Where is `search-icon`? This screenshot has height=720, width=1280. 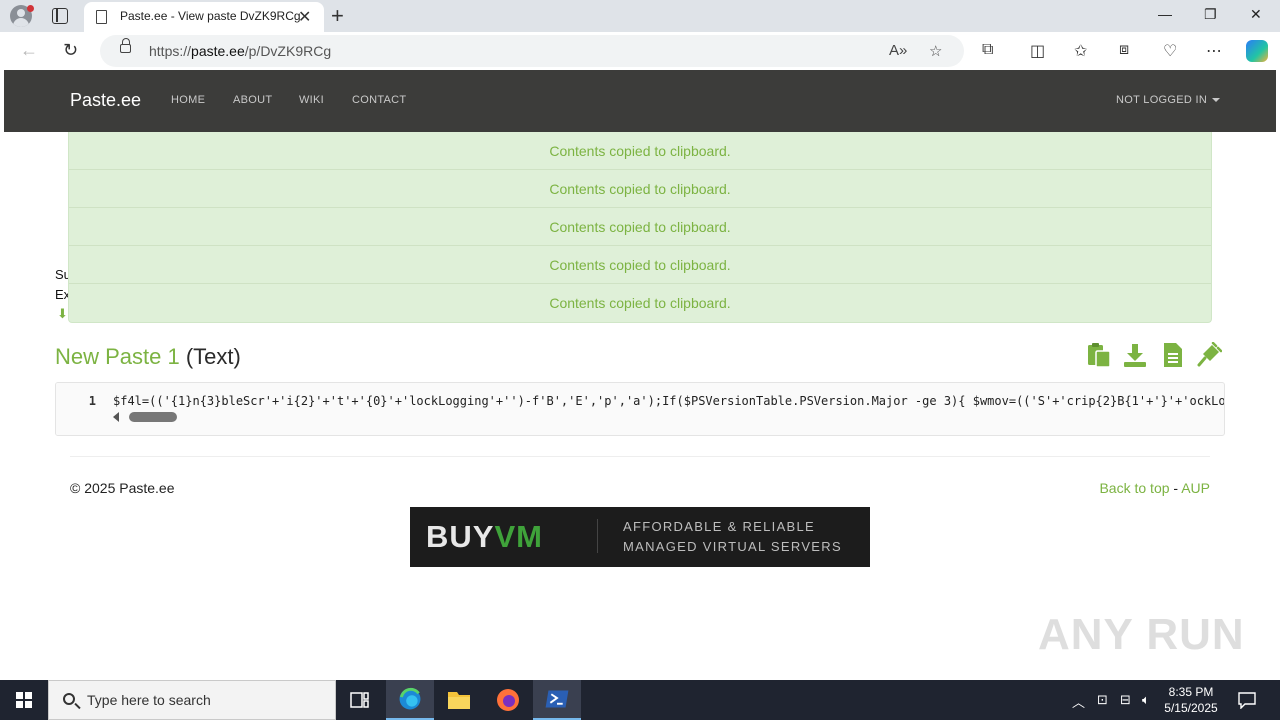 search-icon is located at coordinates (69, 699).